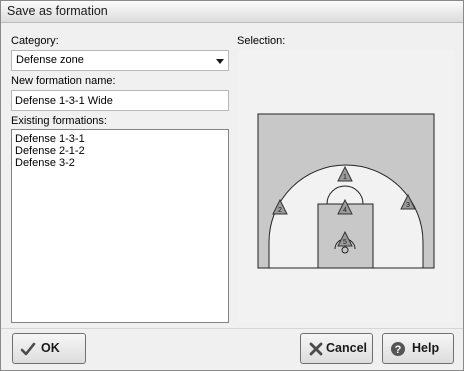 The image size is (464, 371). I want to click on category-value: Defense zone, so click(50, 60).